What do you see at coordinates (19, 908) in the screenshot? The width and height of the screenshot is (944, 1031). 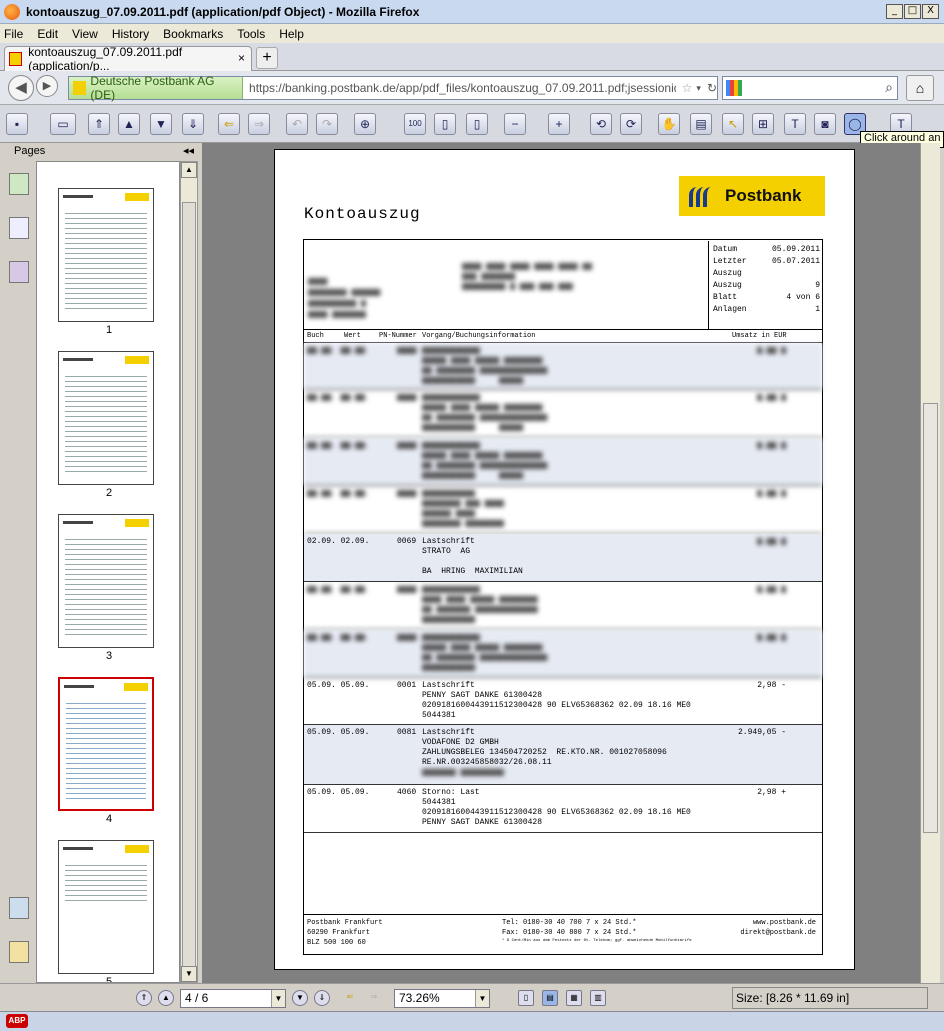 I see `comments-panel-icon` at bounding box center [19, 908].